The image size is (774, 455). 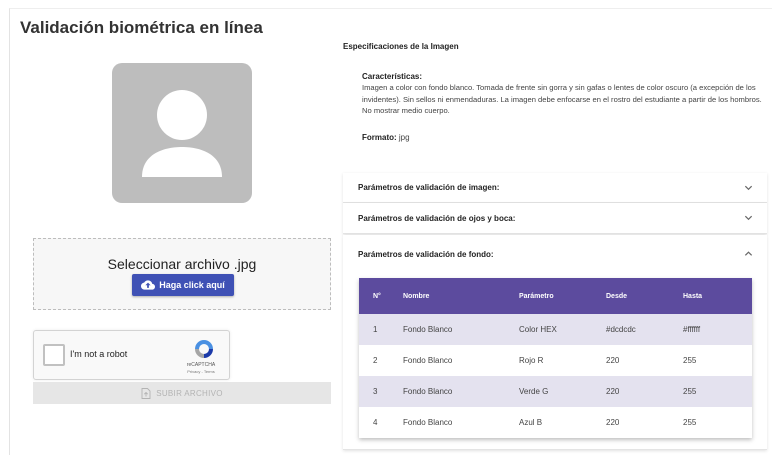 I want to click on table-cell: #ffffff, so click(x=717, y=329).